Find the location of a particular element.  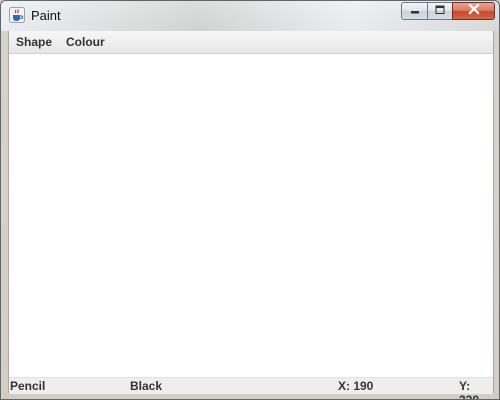

window-title: Paint is located at coordinates (46, 15).